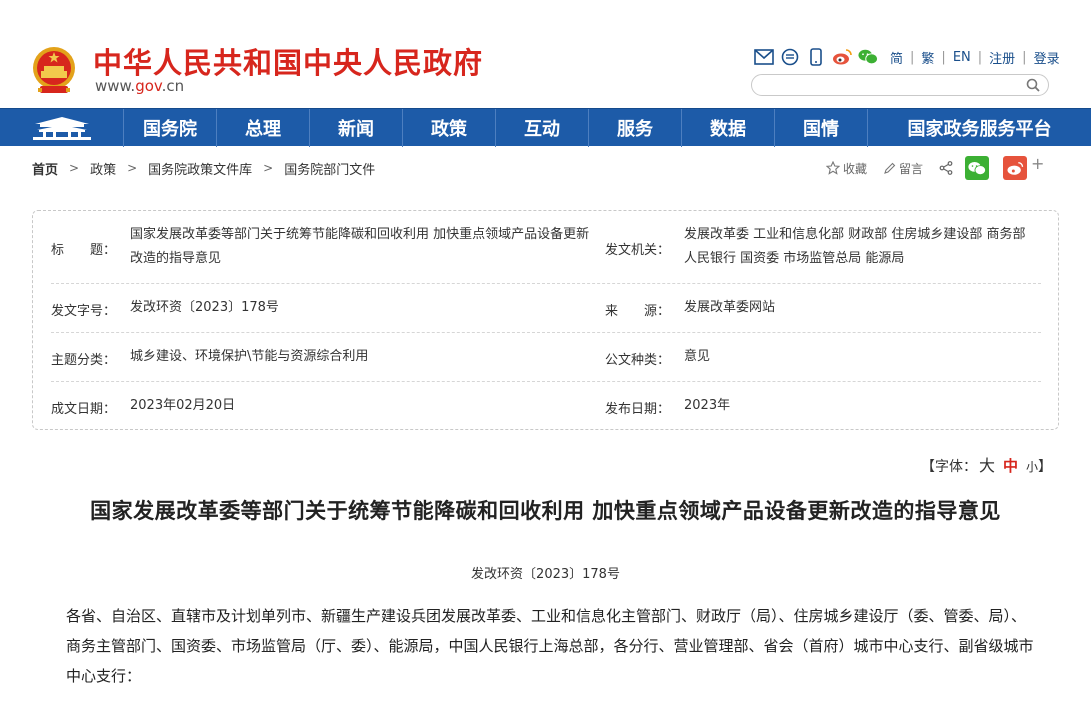  What do you see at coordinates (890, 168) in the screenshot?
I see `pencil-icon` at bounding box center [890, 168].